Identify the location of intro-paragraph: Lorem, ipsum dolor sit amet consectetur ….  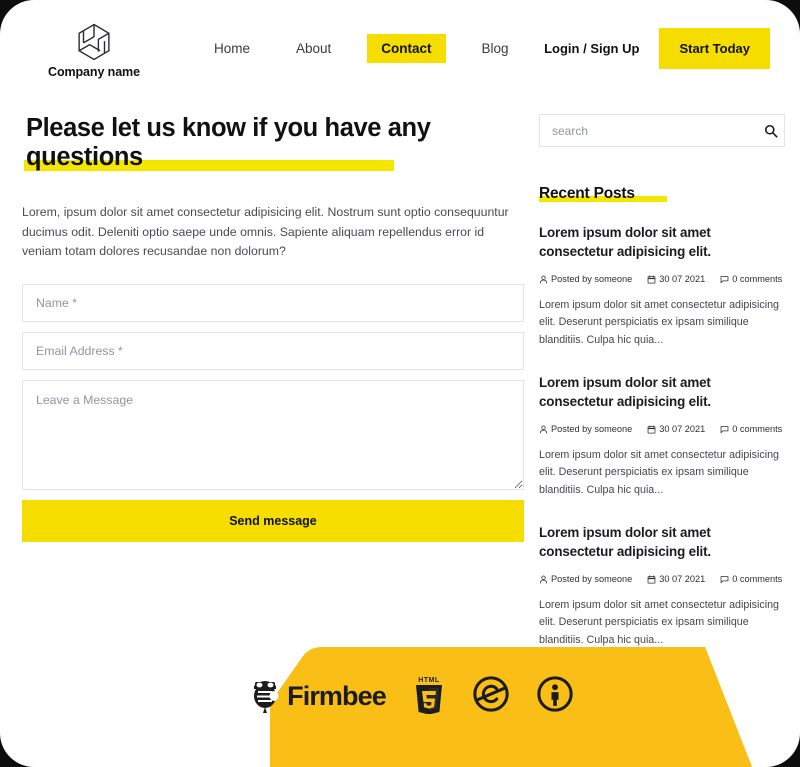
(265, 231).